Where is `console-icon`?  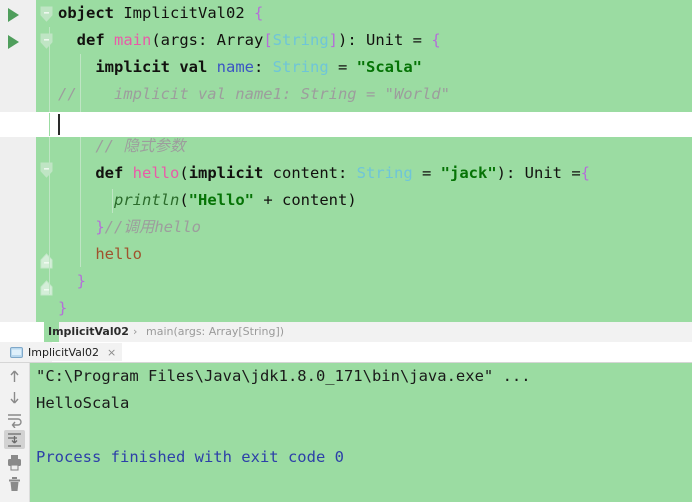 console-icon is located at coordinates (16, 352).